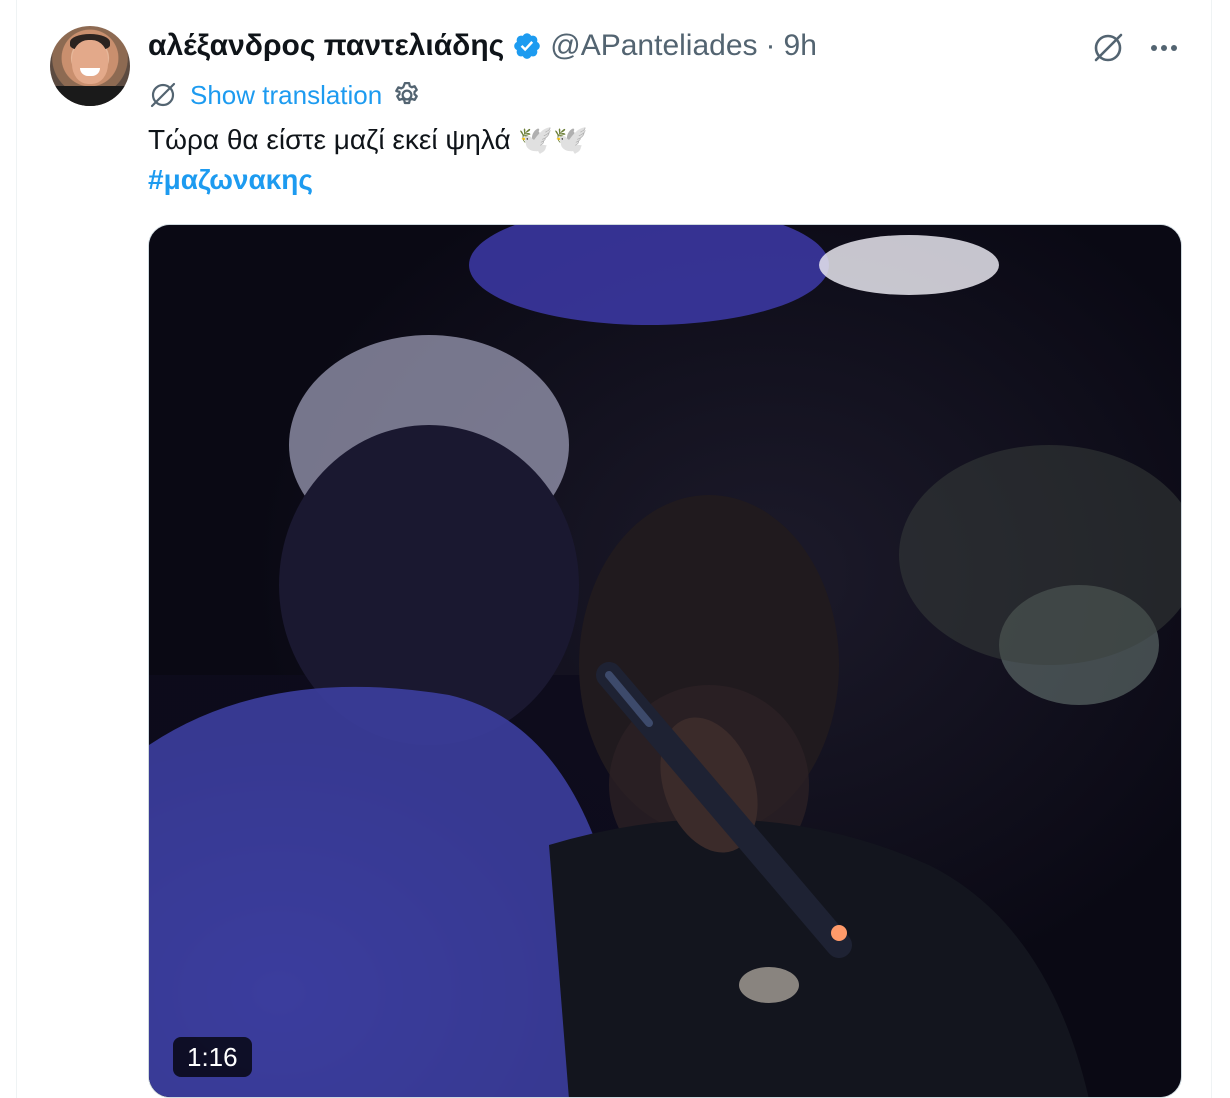 The image size is (1230, 1098). What do you see at coordinates (230, 180) in the screenshot?
I see `hashtag-link: #μαζωνακης` at bounding box center [230, 180].